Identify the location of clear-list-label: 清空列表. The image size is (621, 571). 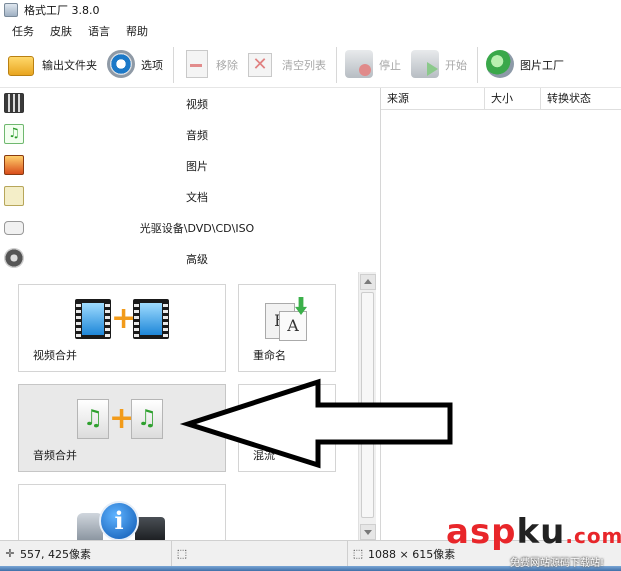
(304, 65).